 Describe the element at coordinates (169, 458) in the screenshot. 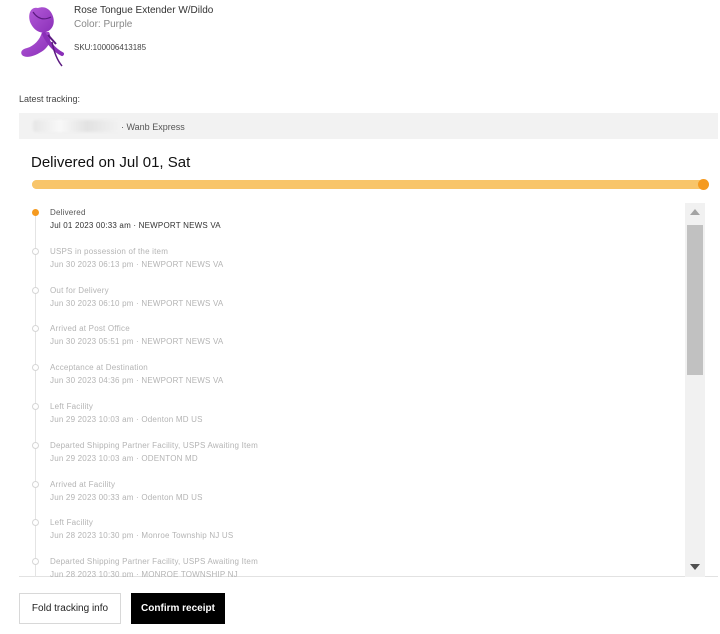

I see `event-location: ODENTON MD` at that location.